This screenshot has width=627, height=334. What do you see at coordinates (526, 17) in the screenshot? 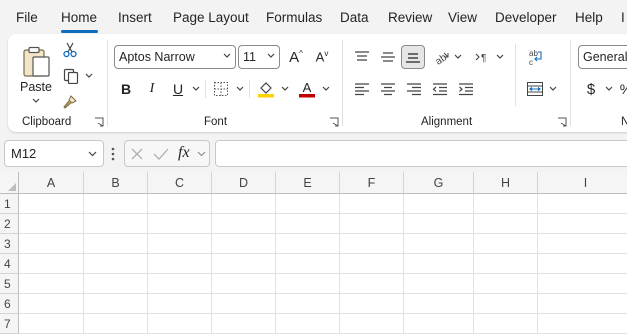
I see `tab-developer: Developer` at bounding box center [526, 17].